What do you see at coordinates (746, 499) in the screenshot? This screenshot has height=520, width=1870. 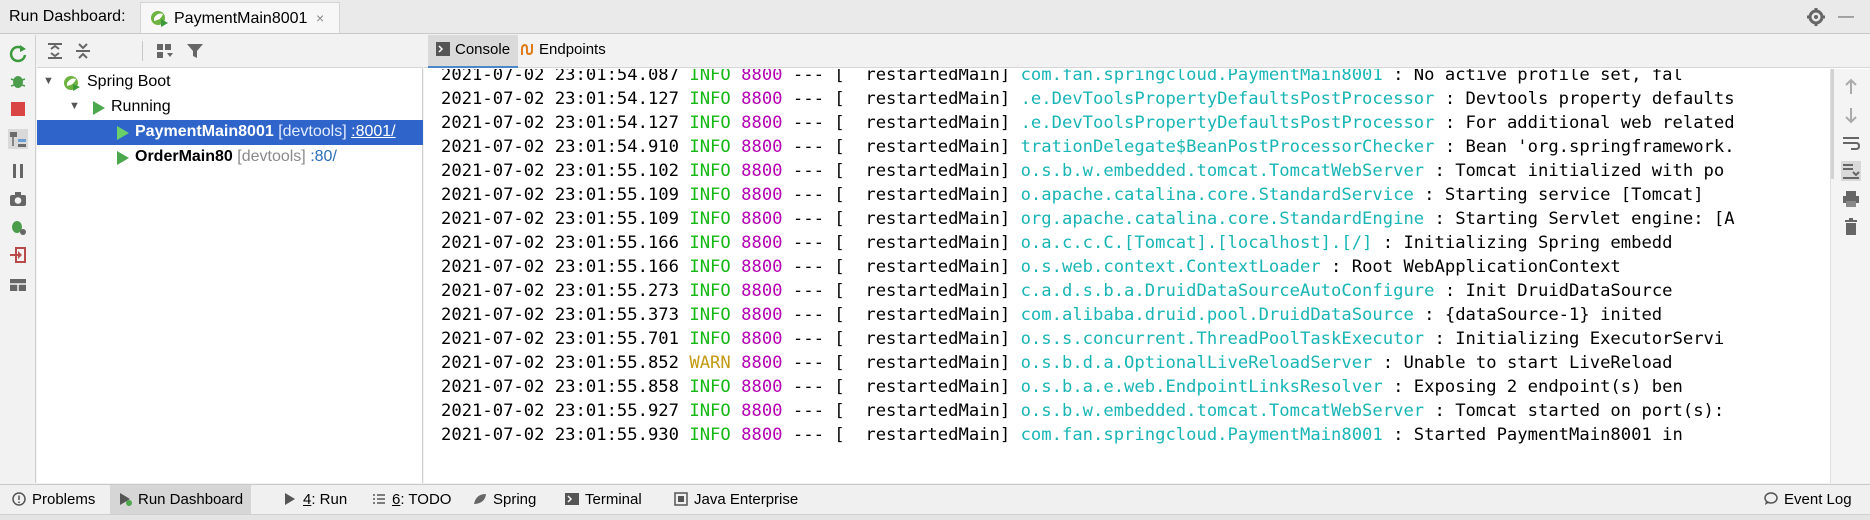 I see `tool-label: Java Enterprise` at bounding box center [746, 499].